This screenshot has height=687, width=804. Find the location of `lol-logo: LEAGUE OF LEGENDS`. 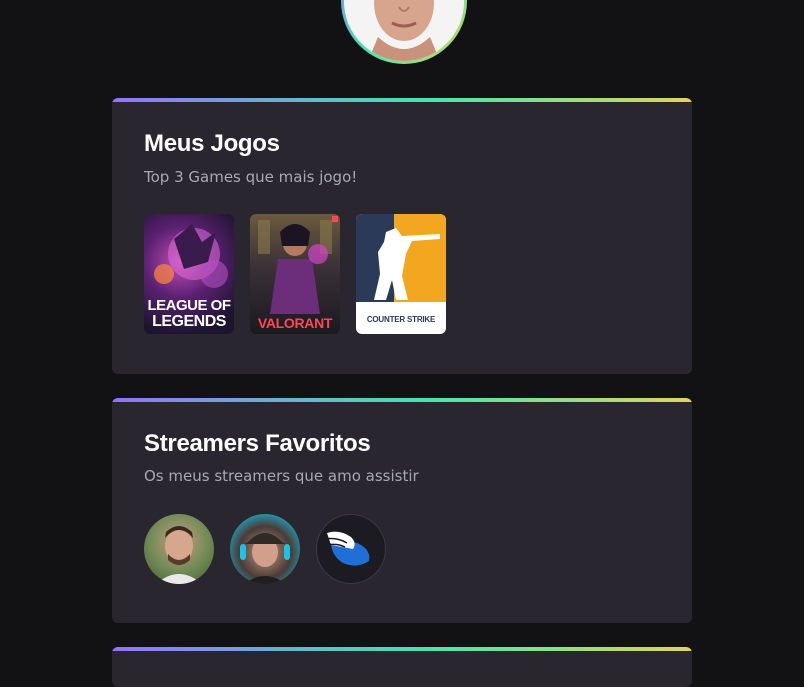

lol-logo: LEAGUE OF LEGENDS is located at coordinates (189, 314).